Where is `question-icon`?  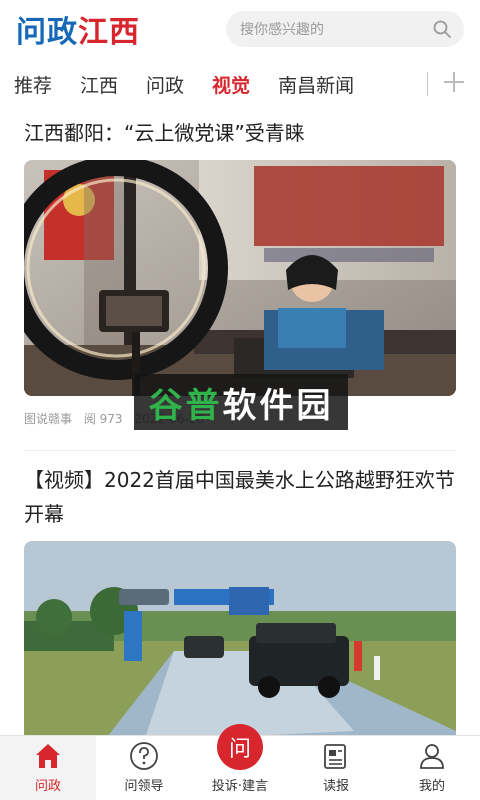
question-icon is located at coordinates (144, 756).